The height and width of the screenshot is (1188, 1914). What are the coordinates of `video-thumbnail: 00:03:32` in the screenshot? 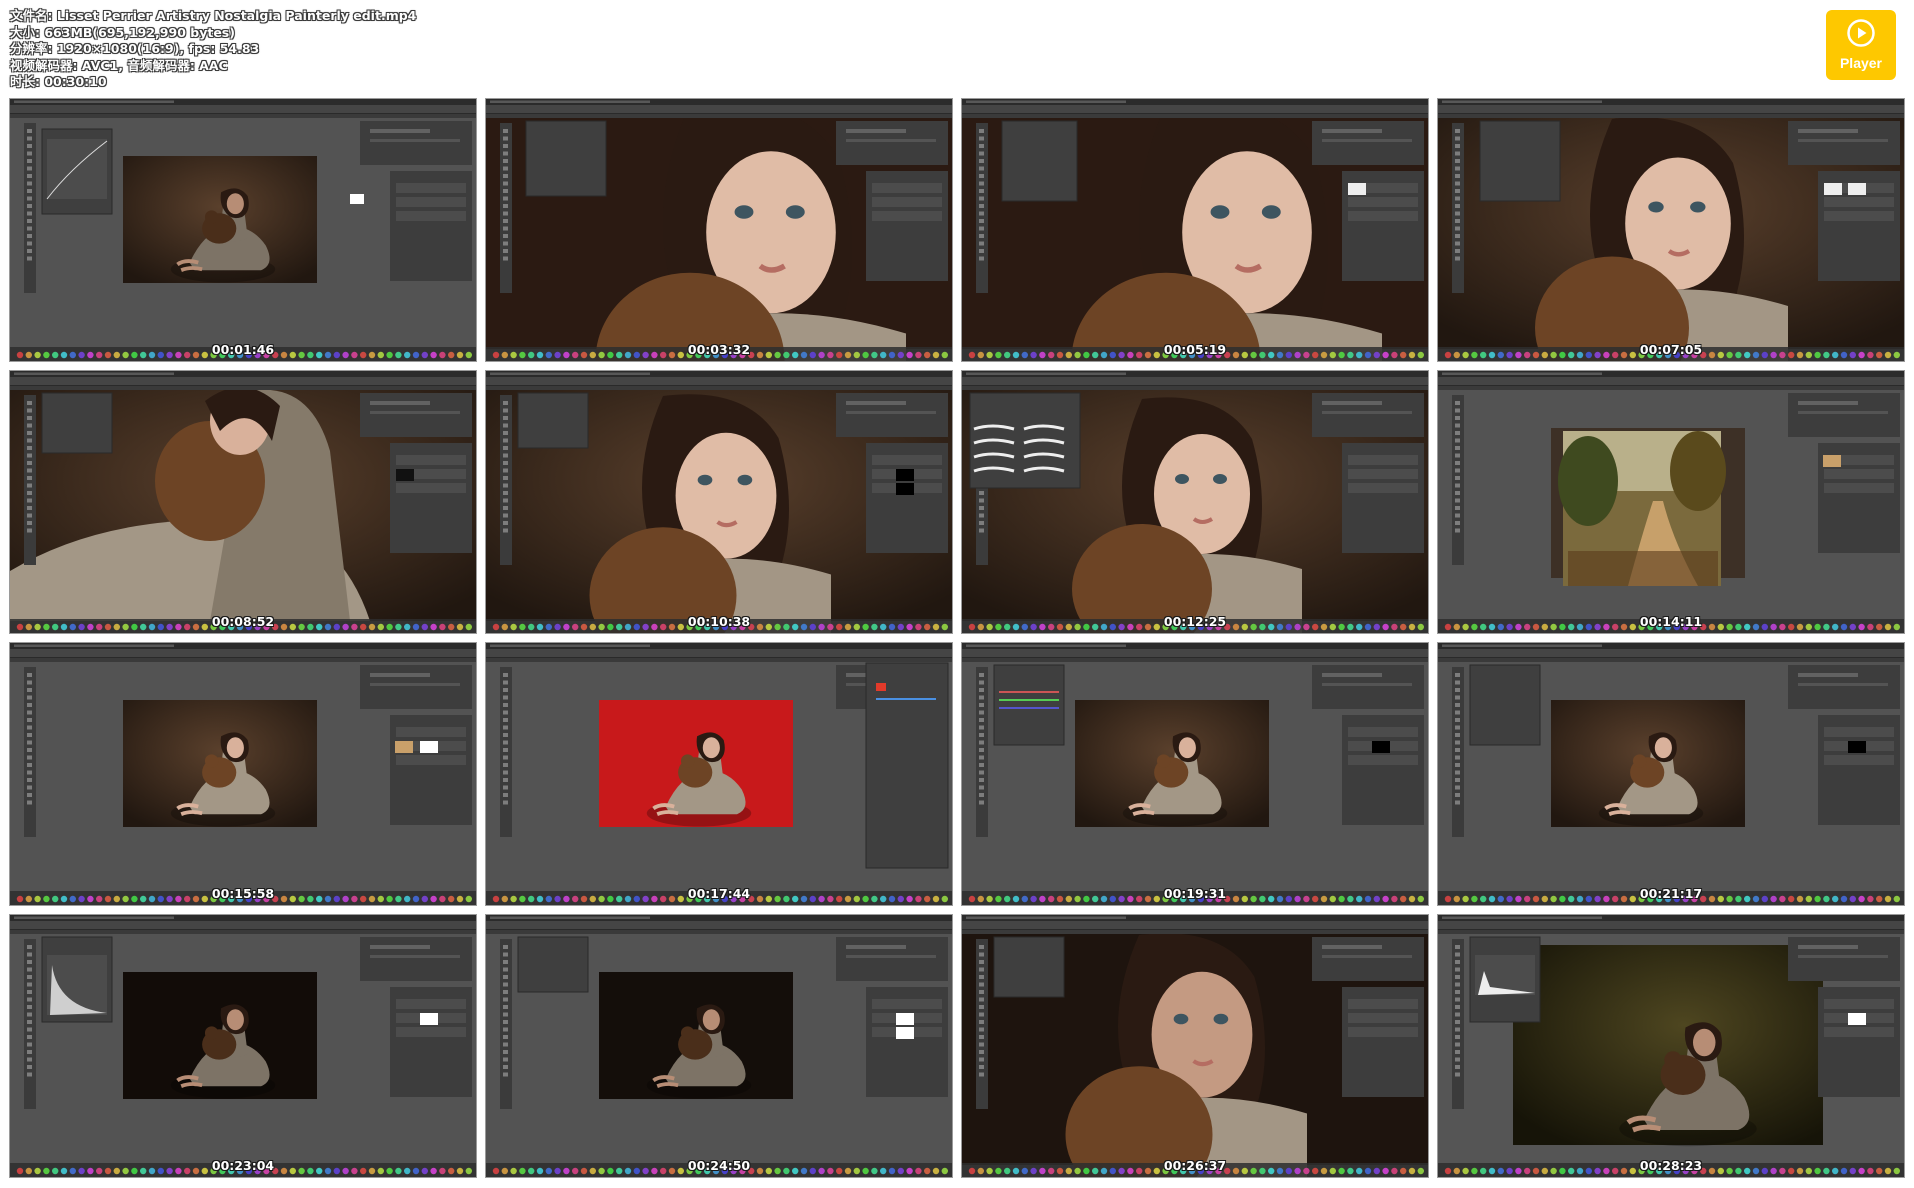 It's located at (719, 230).